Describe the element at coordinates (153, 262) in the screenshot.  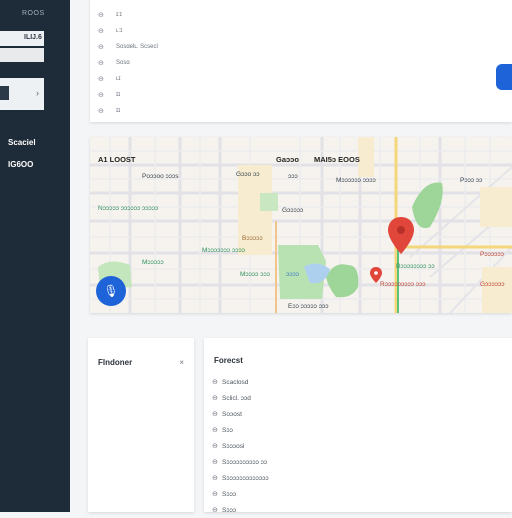
I see `map-label: Mɔɔɔɔɔ` at that location.